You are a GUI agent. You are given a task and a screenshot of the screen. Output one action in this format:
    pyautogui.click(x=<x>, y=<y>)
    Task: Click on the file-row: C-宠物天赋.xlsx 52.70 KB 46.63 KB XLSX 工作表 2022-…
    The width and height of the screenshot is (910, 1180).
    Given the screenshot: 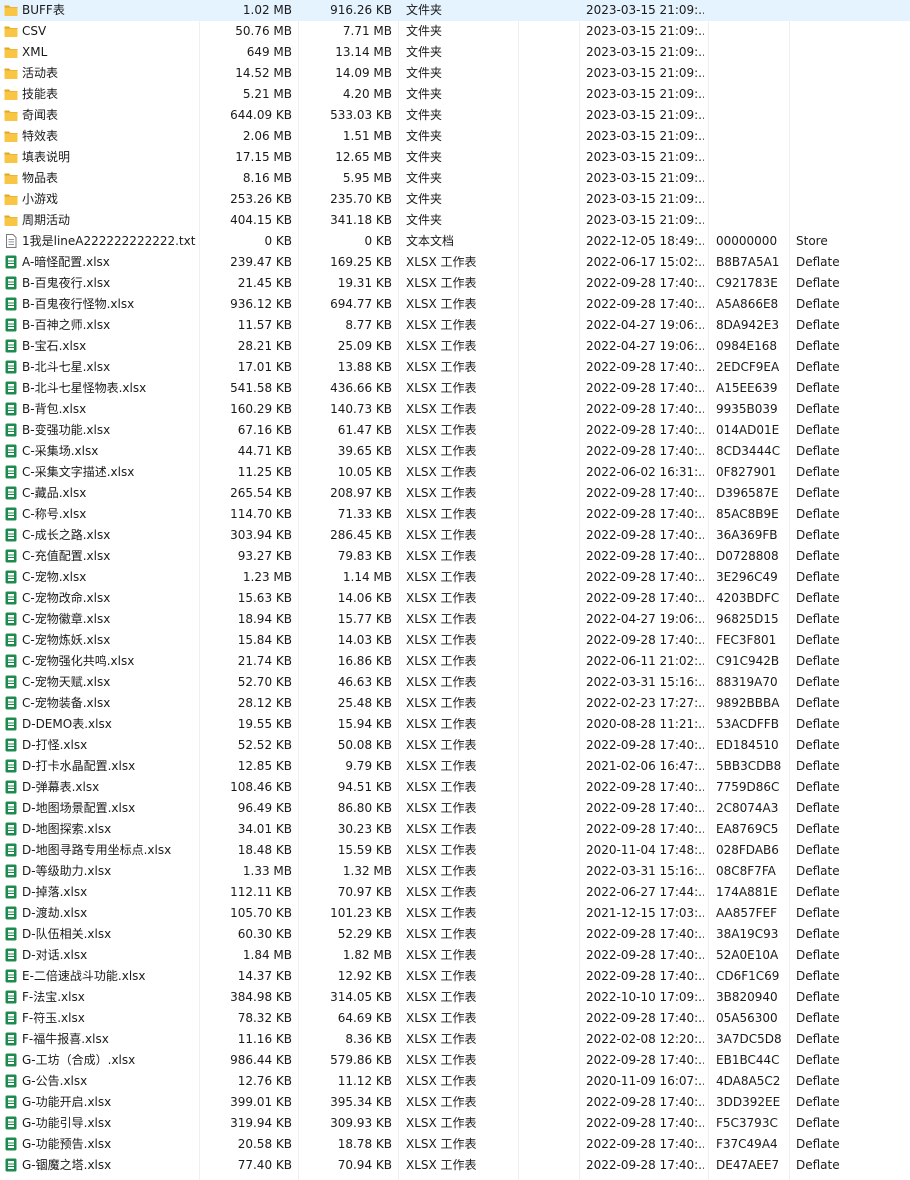 What is the action you would take?
    pyautogui.click(x=455, y=682)
    